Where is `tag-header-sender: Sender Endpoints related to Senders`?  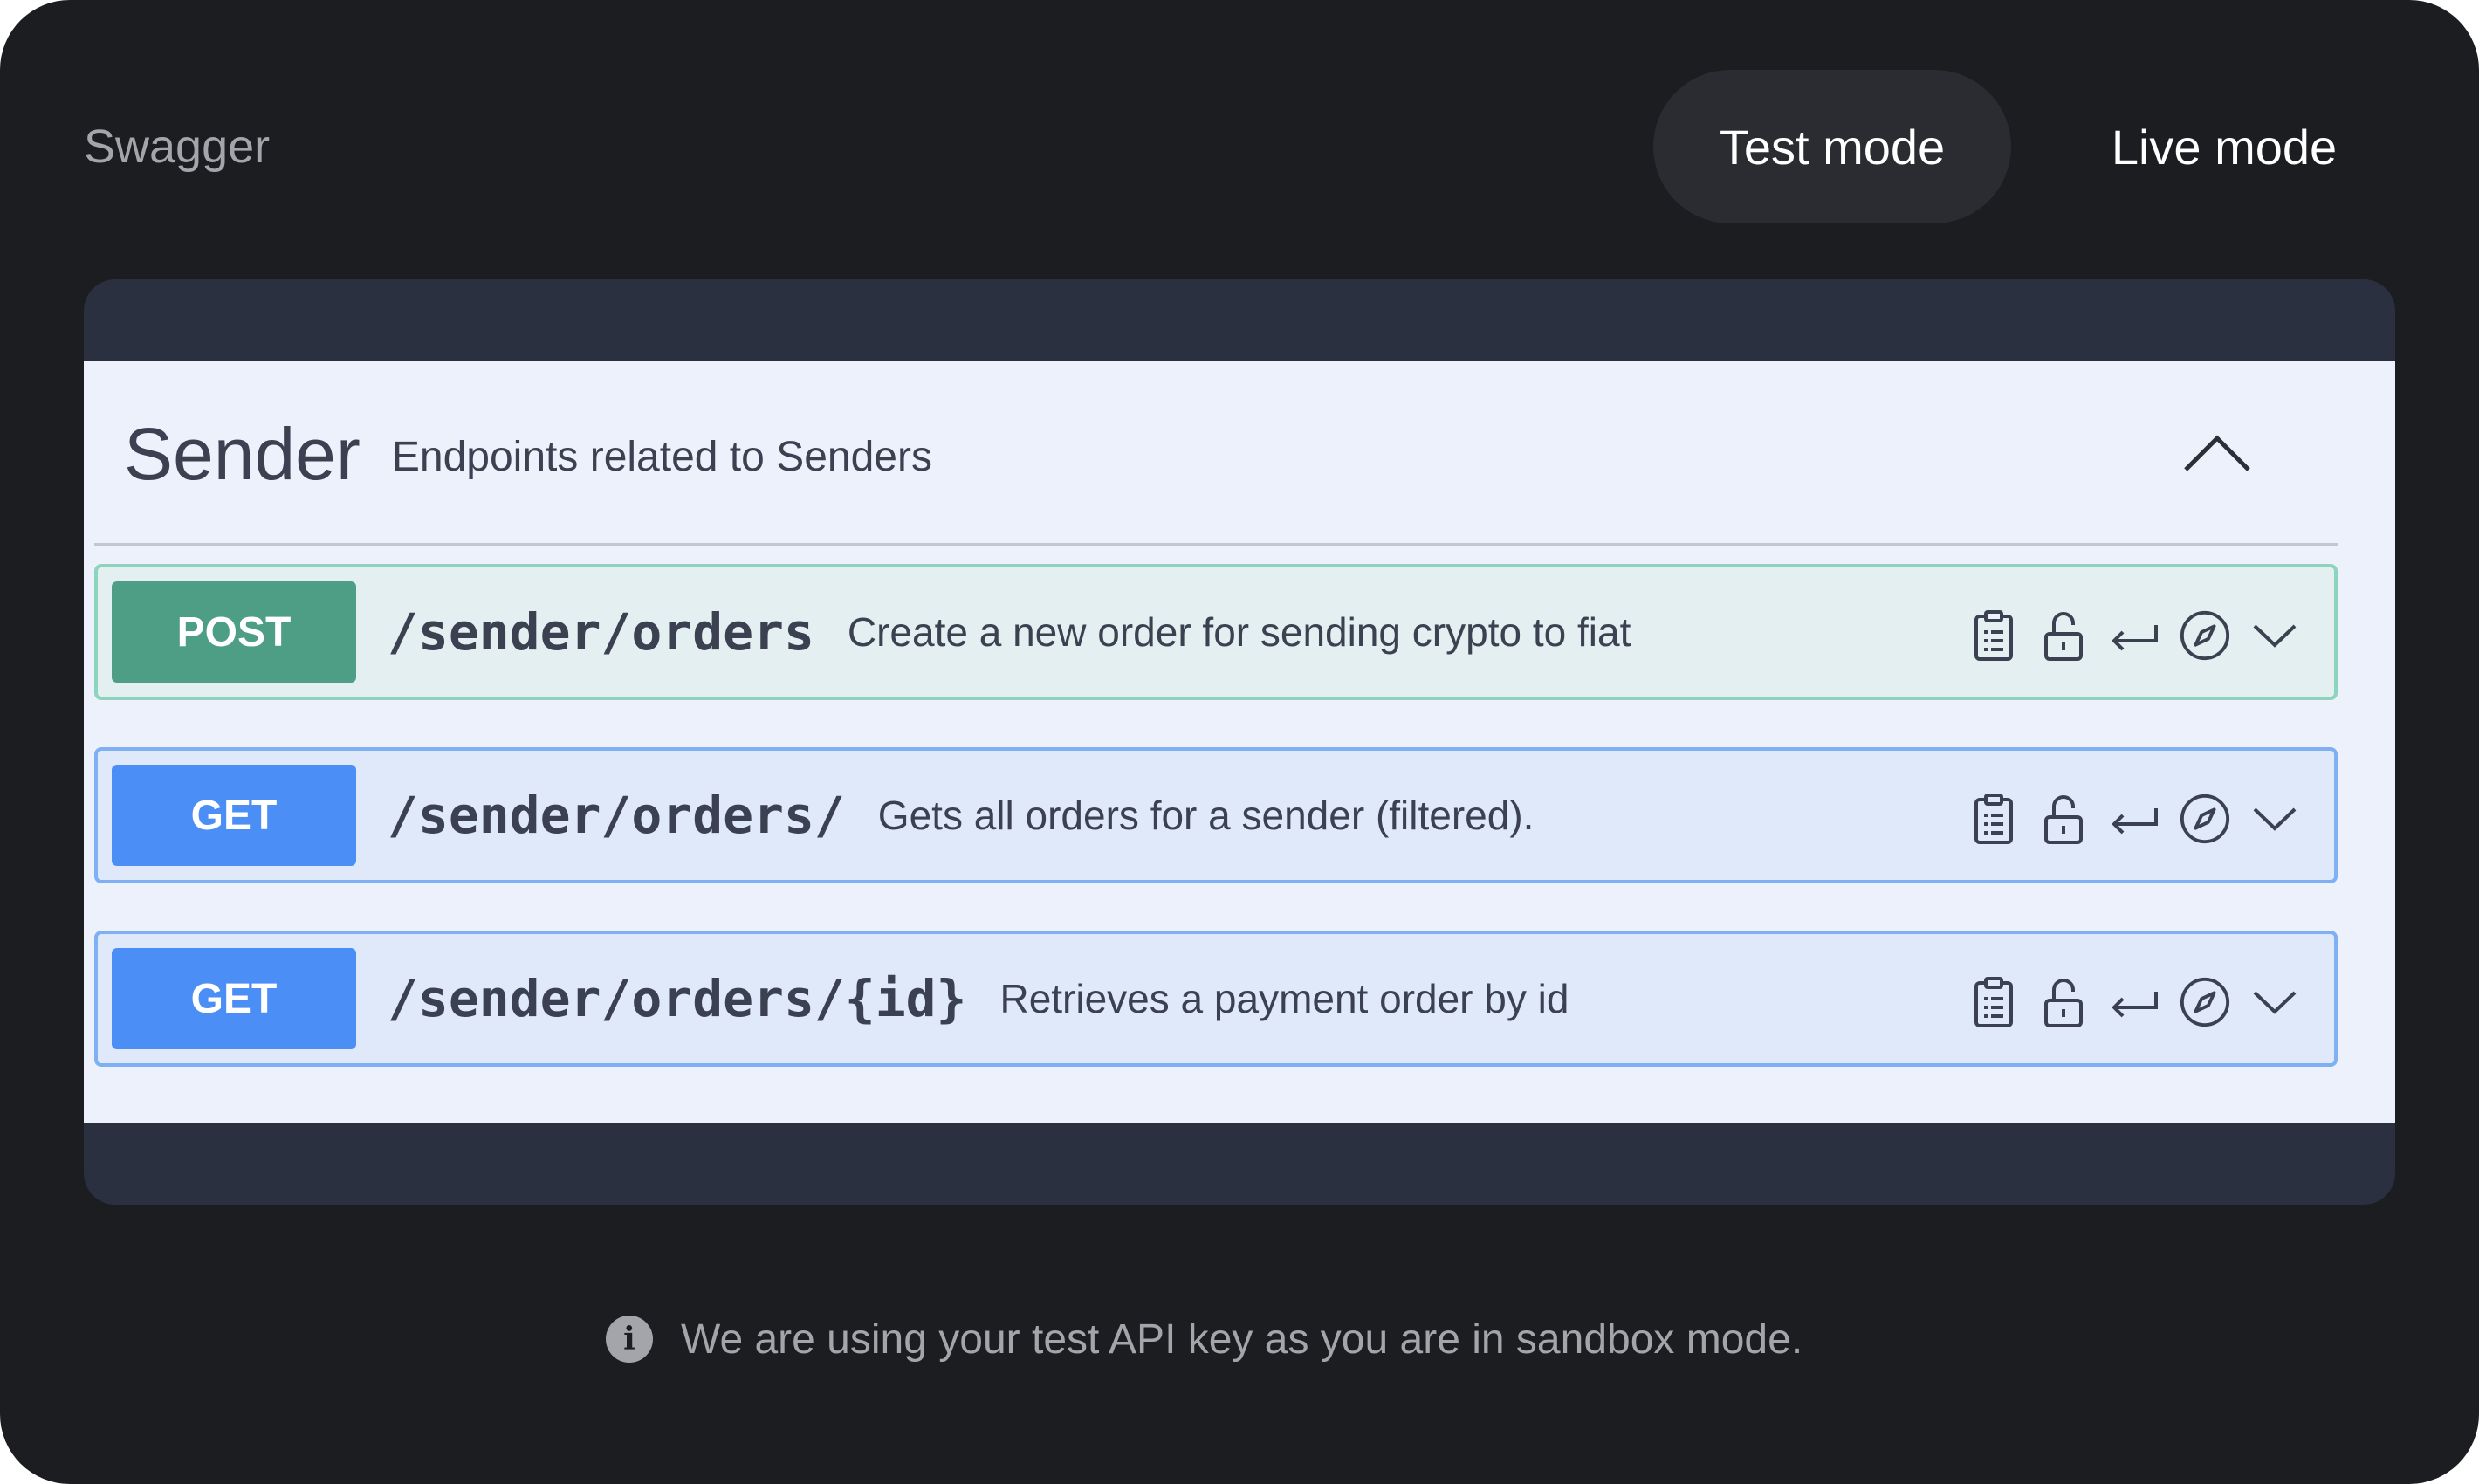
tag-header-sender: Sender Endpoints related to Senders is located at coordinates (1239, 454).